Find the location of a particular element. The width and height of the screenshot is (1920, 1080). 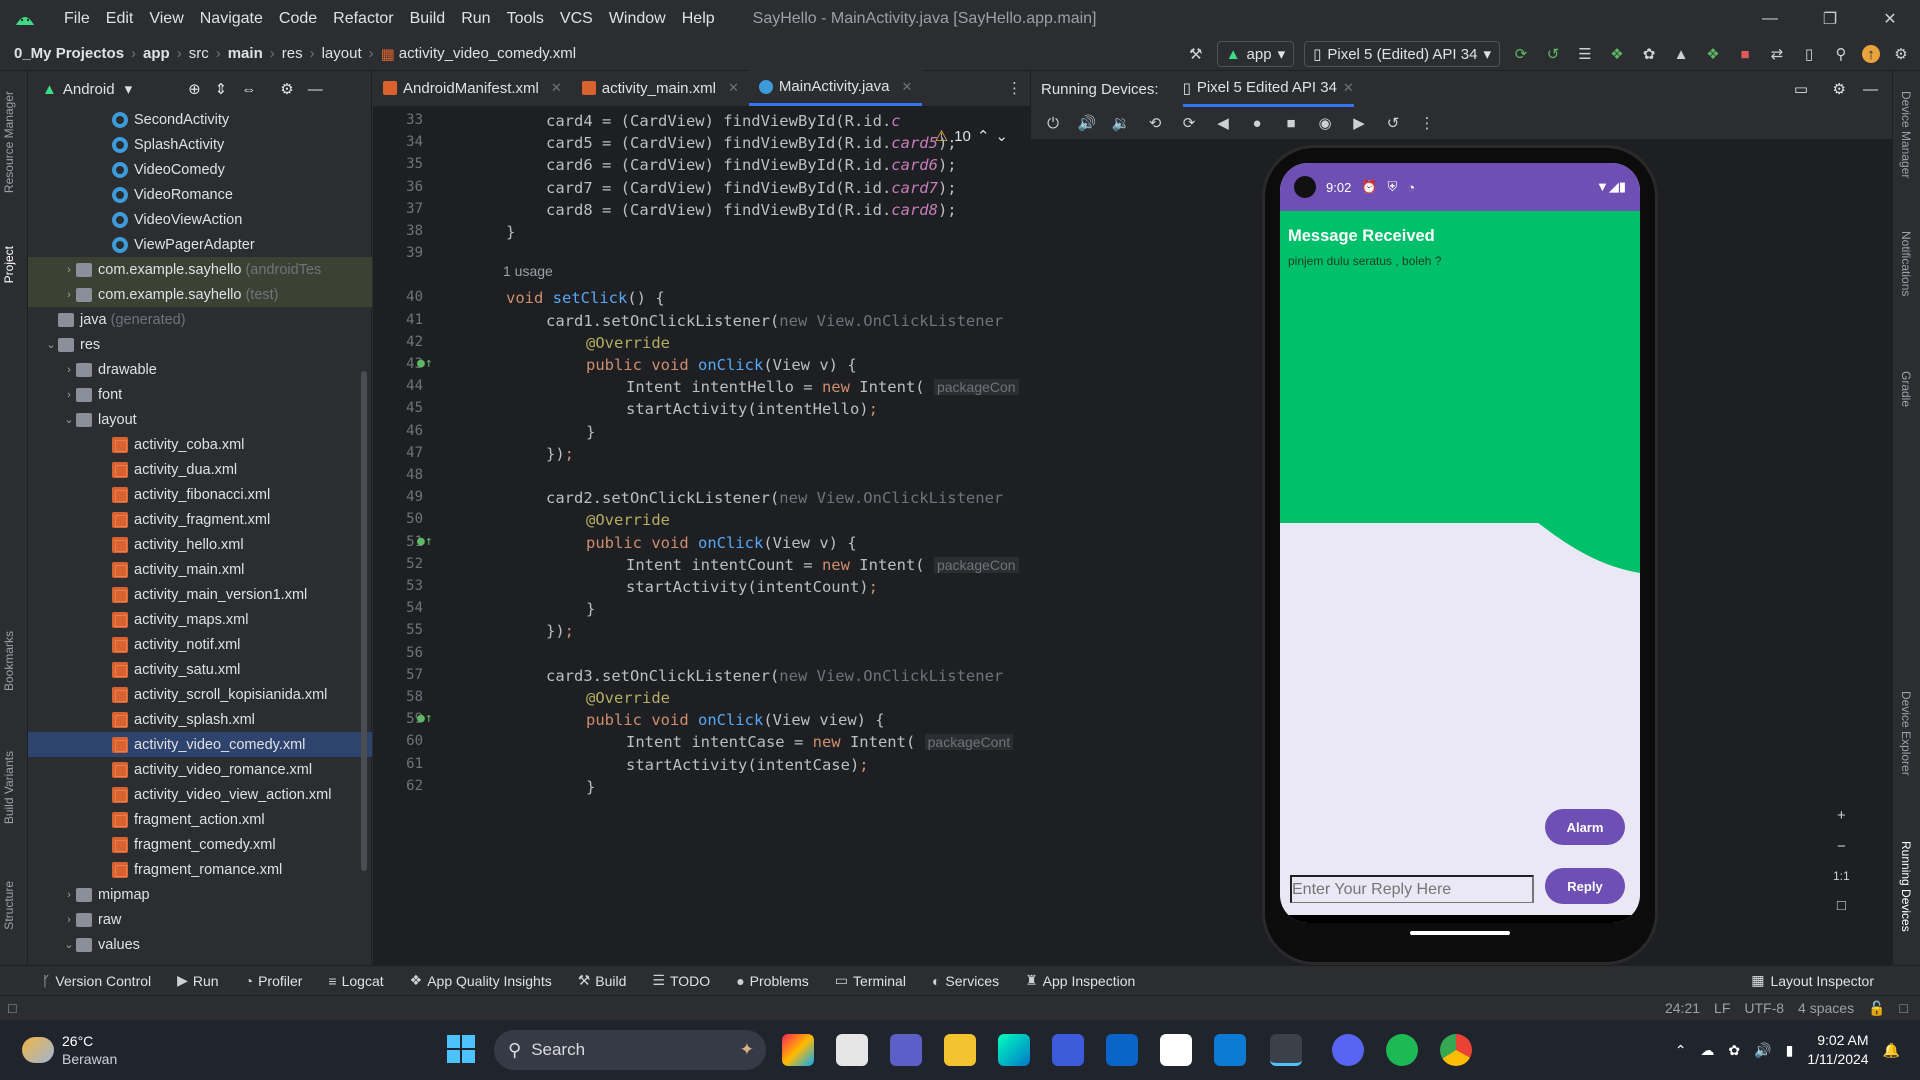

tab-resource-manager: Resource Manager is located at coordinates (9, 142).